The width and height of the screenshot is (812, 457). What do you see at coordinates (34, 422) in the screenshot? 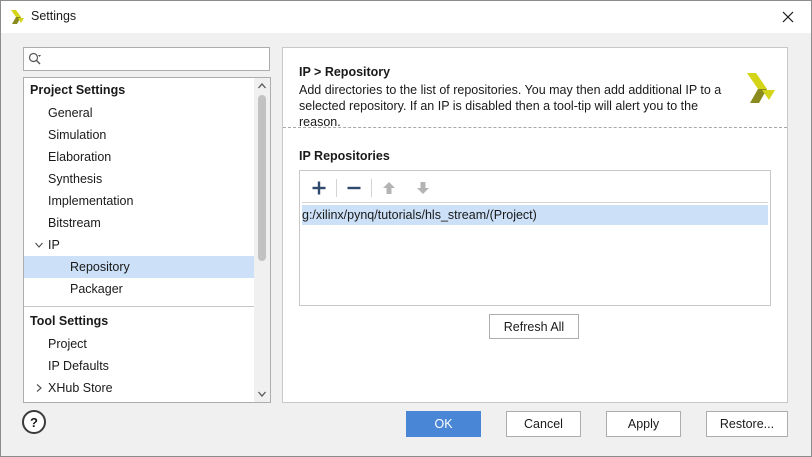
I see `help-button: ?` at bounding box center [34, 422].